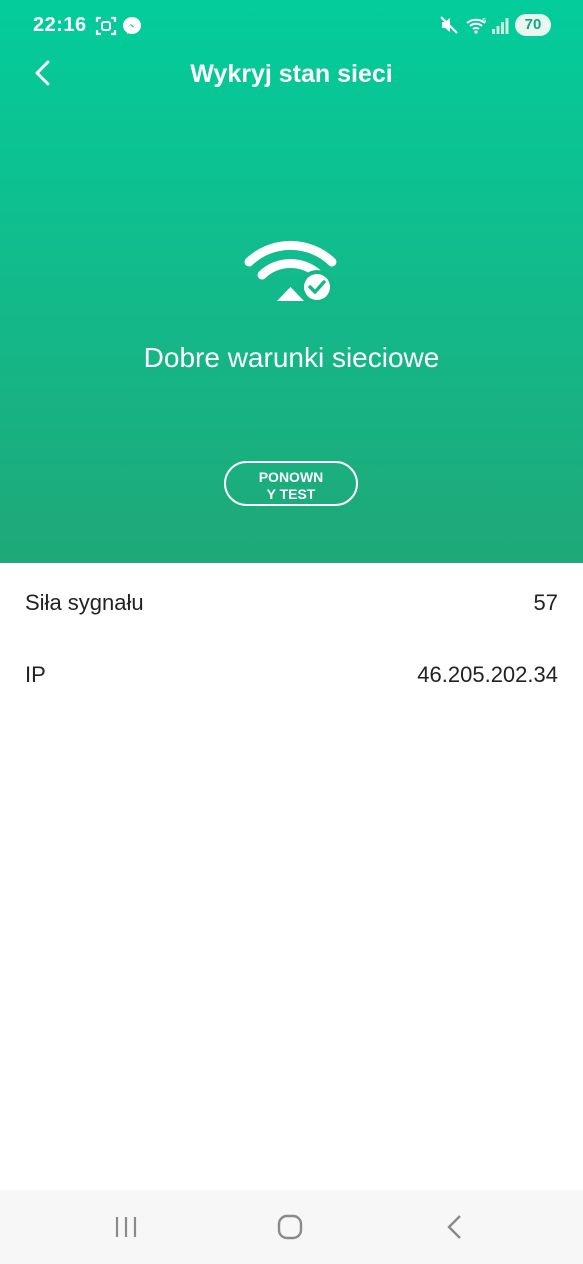 Image resolution: width=583 pixels, height=1264 pixels. I want to click on recent-apps-button, so click(126, 1227).